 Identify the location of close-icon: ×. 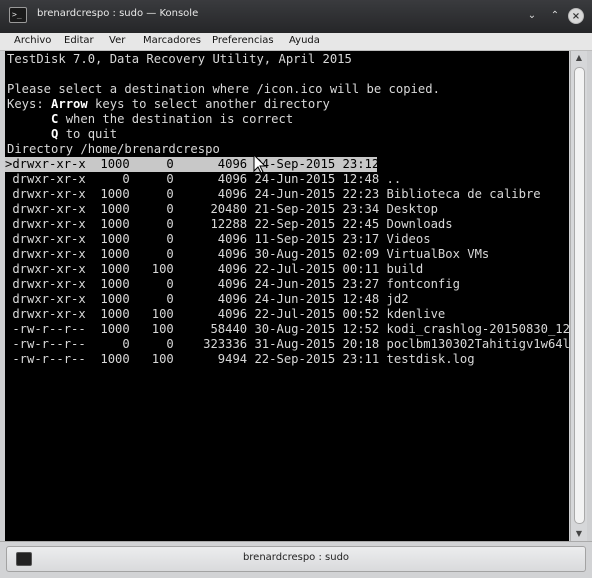
(576, 16).